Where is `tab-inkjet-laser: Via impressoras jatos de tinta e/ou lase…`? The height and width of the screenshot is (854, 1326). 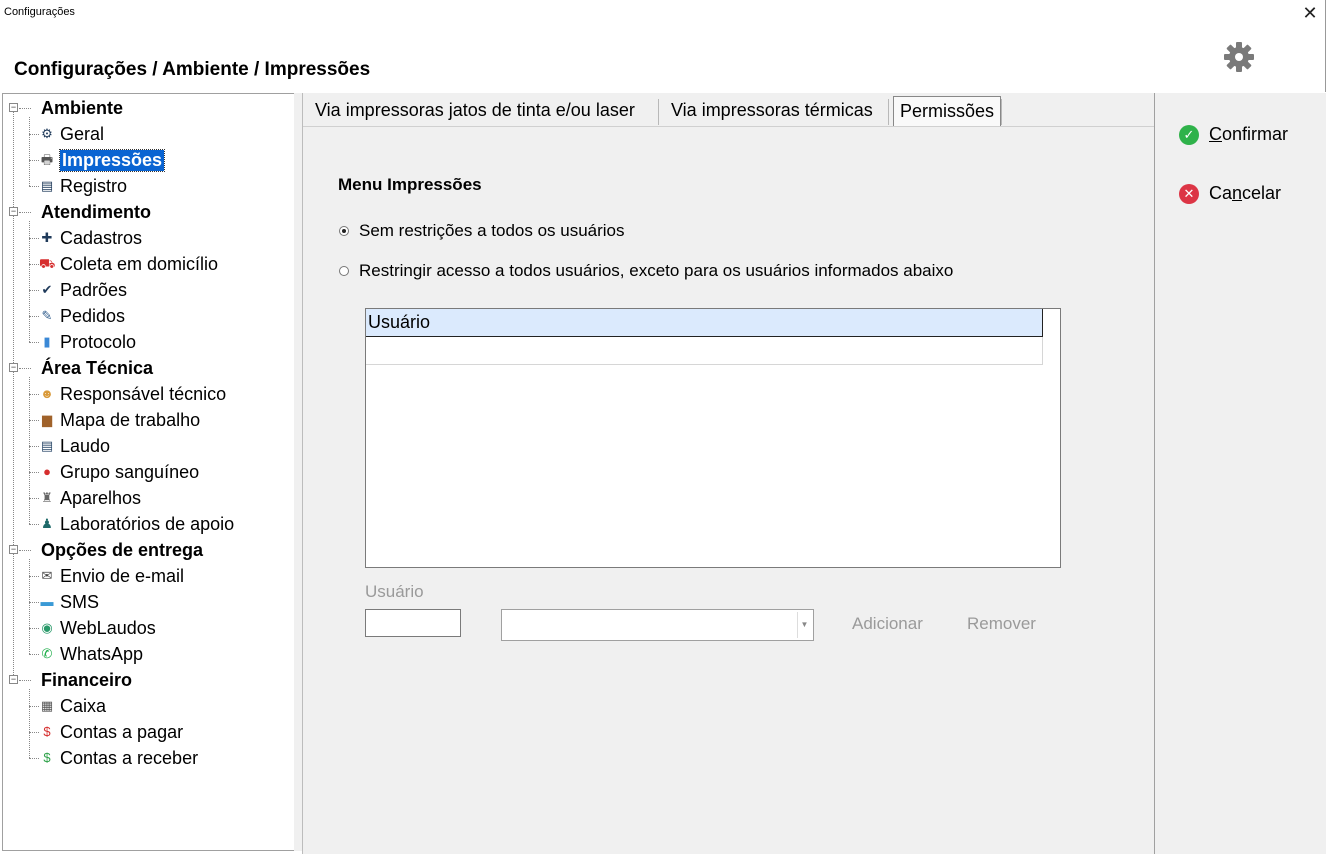
tab-inkjet-laser: Via impressoras jatos de tinta e/ou lase… is located at coordinates (475, 111).